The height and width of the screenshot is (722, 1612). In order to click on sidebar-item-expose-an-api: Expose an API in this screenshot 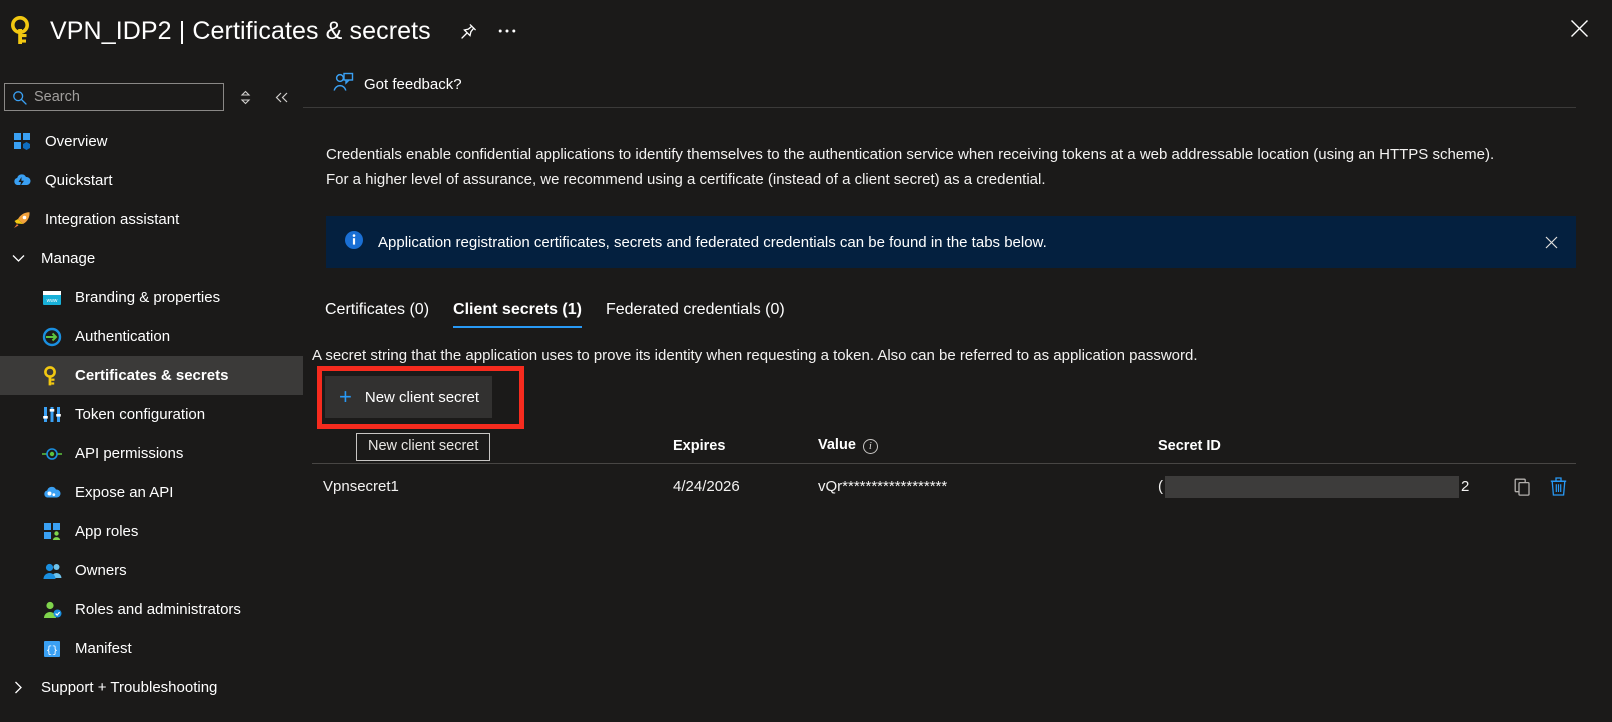, I will do `click(151, 492)`.